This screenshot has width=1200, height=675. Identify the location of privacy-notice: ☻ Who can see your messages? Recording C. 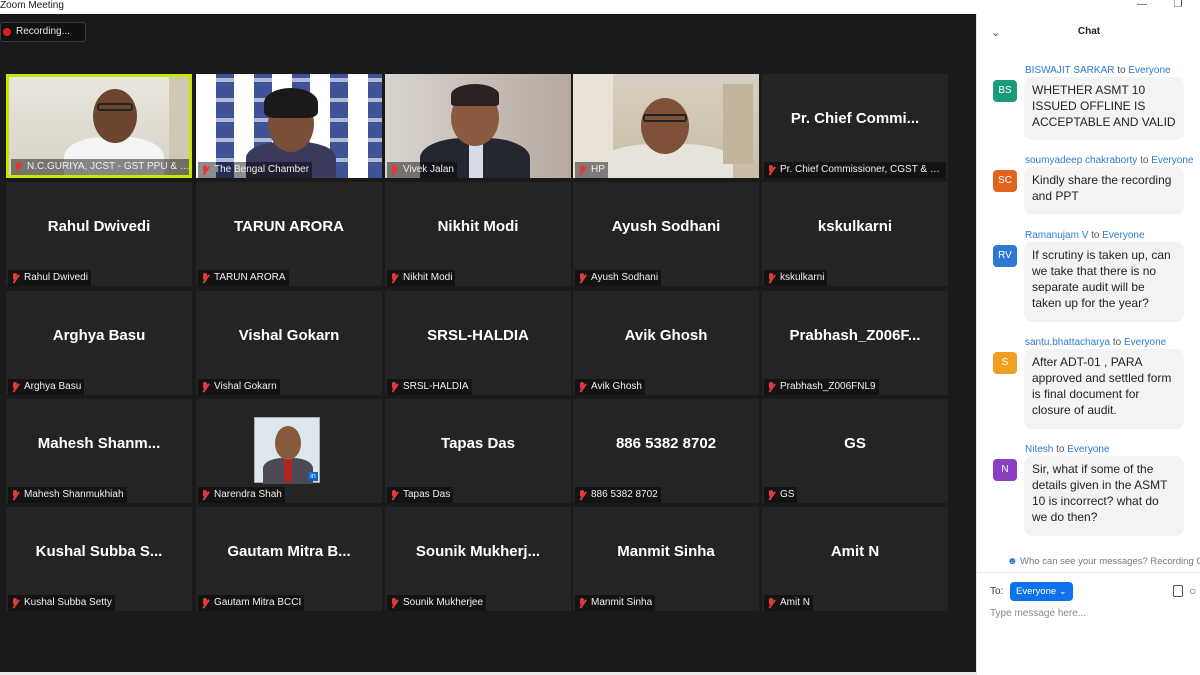
(1103, 561).